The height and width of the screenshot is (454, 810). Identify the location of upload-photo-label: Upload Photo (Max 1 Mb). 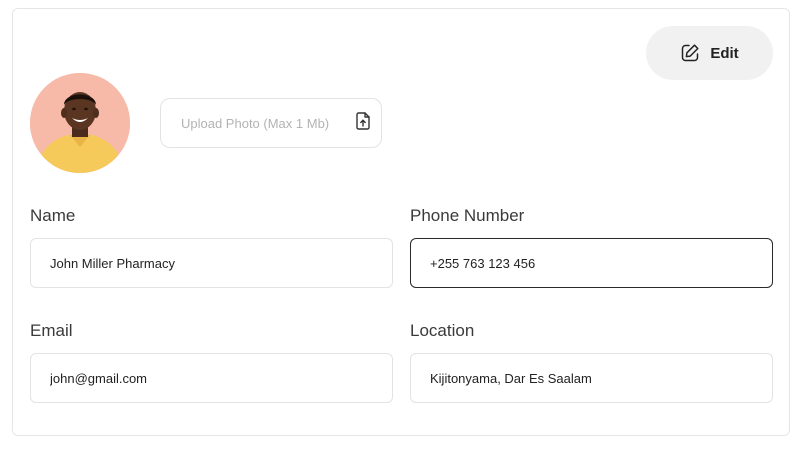
(255, 123).